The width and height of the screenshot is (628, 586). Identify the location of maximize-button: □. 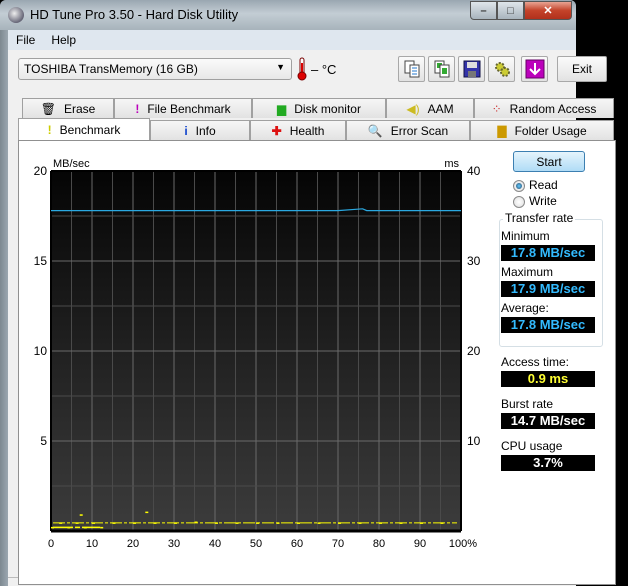
(510, 10).